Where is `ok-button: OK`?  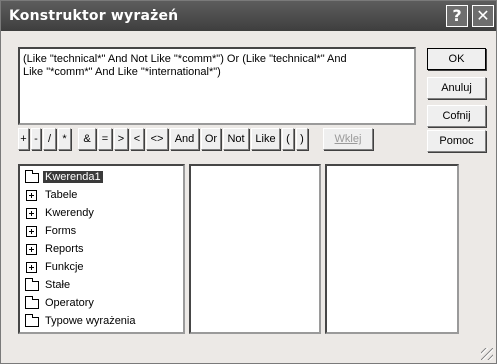
ok-button: OK is located at coordinates (456, 59).